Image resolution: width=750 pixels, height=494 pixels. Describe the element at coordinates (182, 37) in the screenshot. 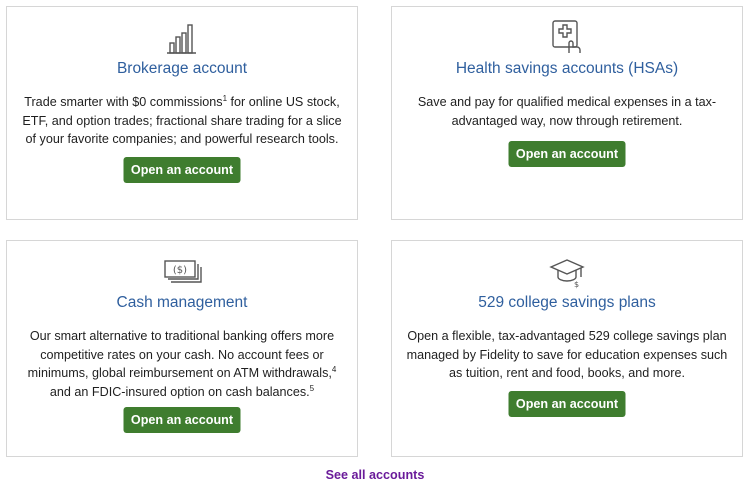

I see `bar-chart-icon` at that location.